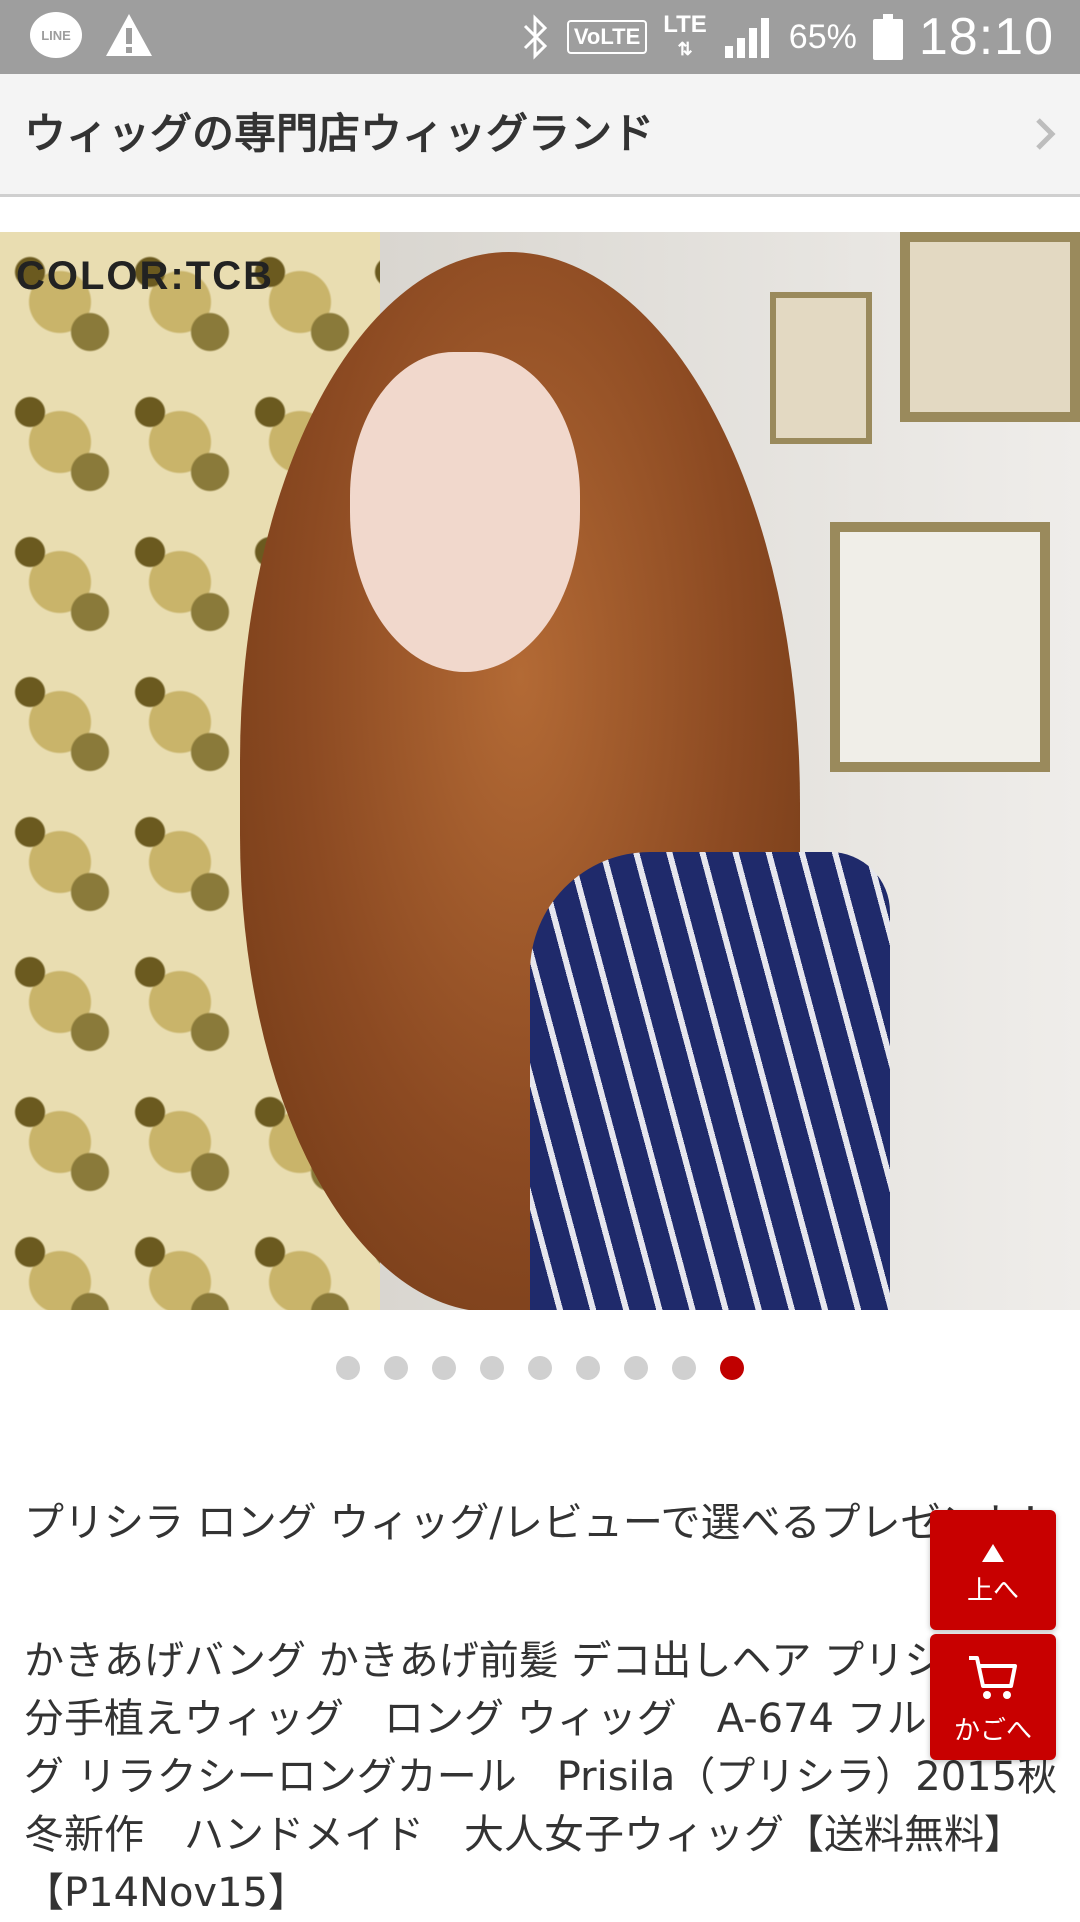  What do you see at coordinates (986, 37) in the screenshot?
I see `clock: 18:10` at bounding box center [986, 37].